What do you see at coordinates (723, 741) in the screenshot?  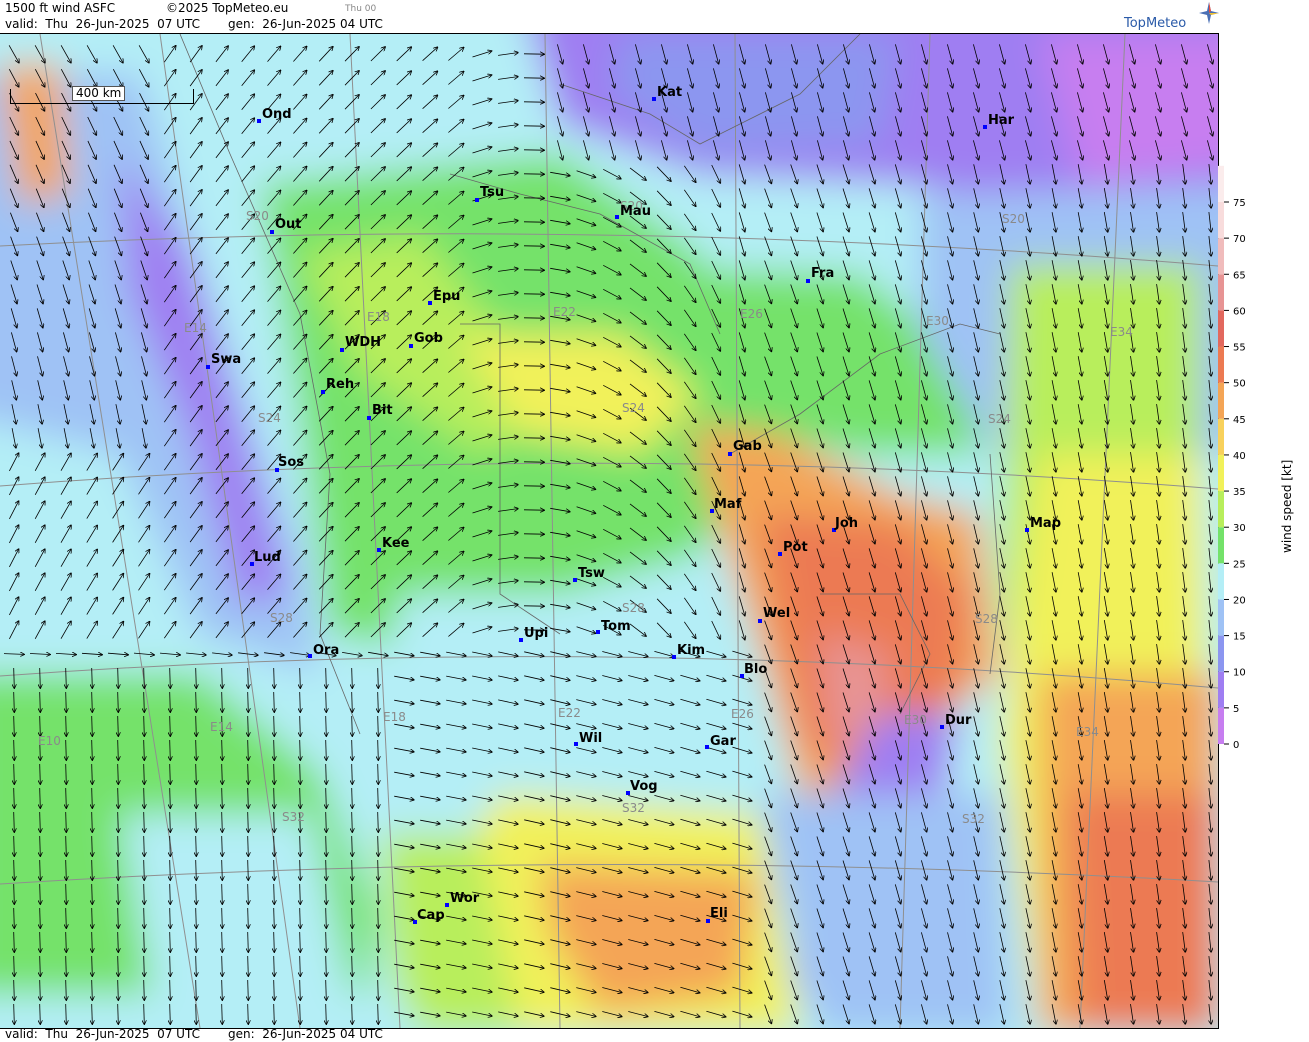 I see `city-label: Gar` at bounding box center [723, 741].